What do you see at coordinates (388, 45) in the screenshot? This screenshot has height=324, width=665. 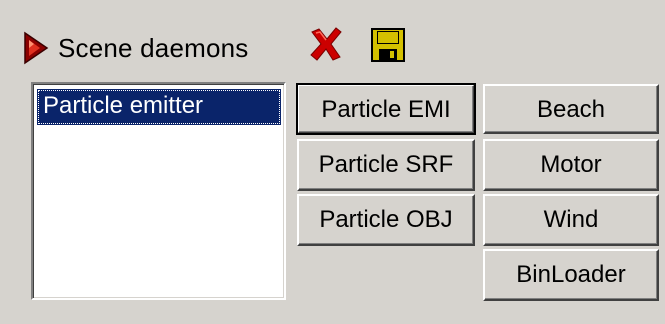 I see `floppy-disk-icon` at bounding box center [388, 45].